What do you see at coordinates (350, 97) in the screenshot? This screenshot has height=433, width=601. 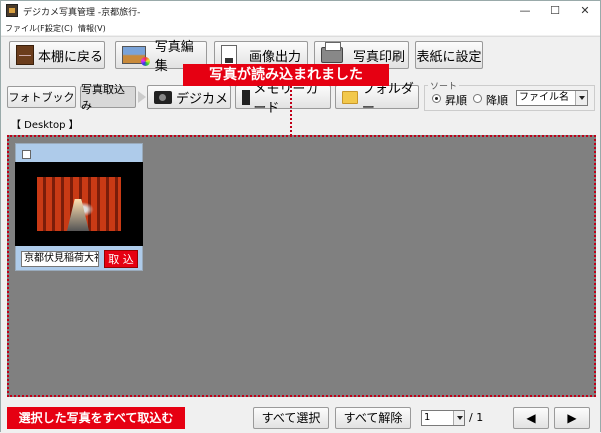 I see `folder-icon` at bounding box center [350, 97].